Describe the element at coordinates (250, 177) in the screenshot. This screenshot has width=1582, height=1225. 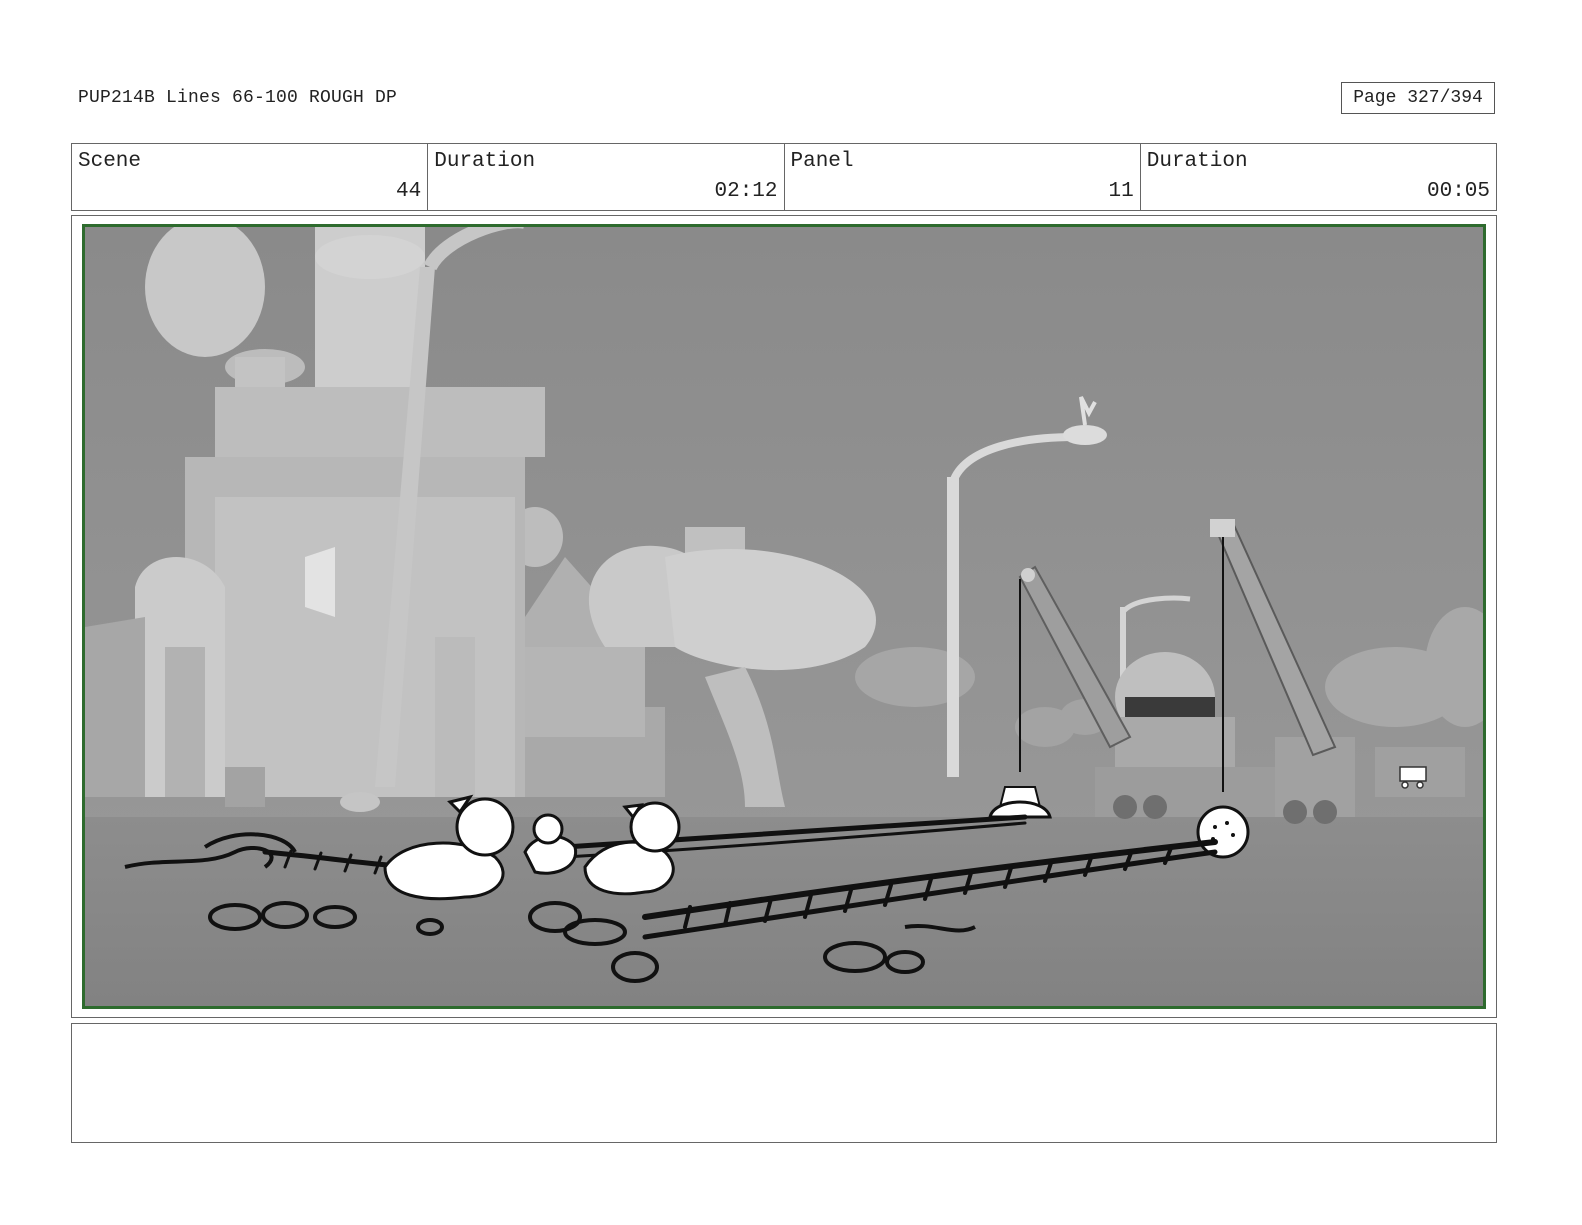
I see `scene-cell: Scene 44` at that location.